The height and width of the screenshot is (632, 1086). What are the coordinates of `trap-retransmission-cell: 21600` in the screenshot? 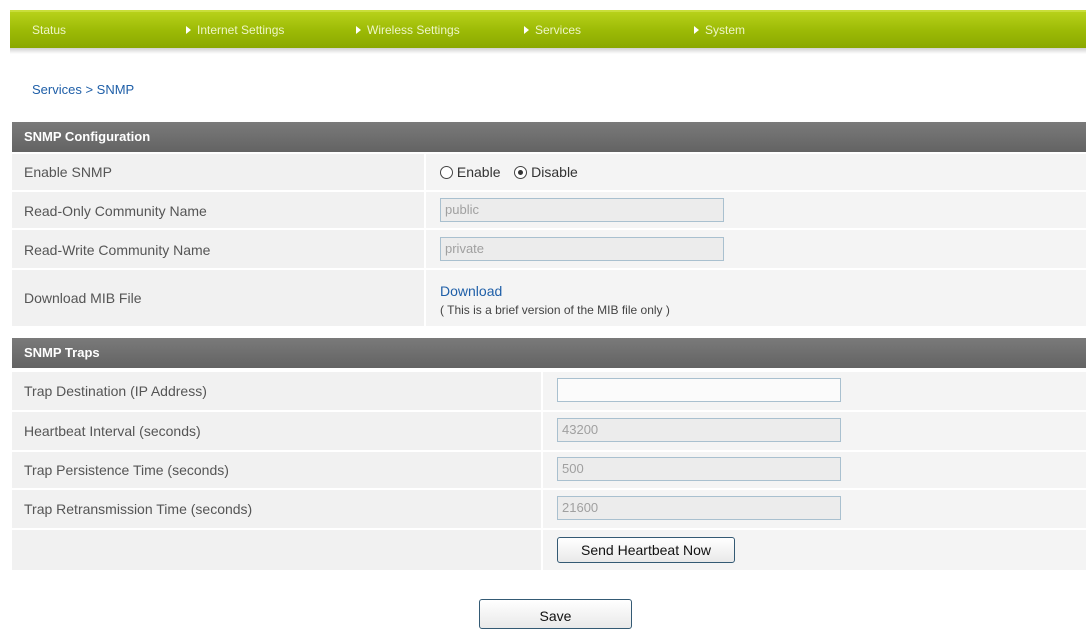 It's located at (813, 509).